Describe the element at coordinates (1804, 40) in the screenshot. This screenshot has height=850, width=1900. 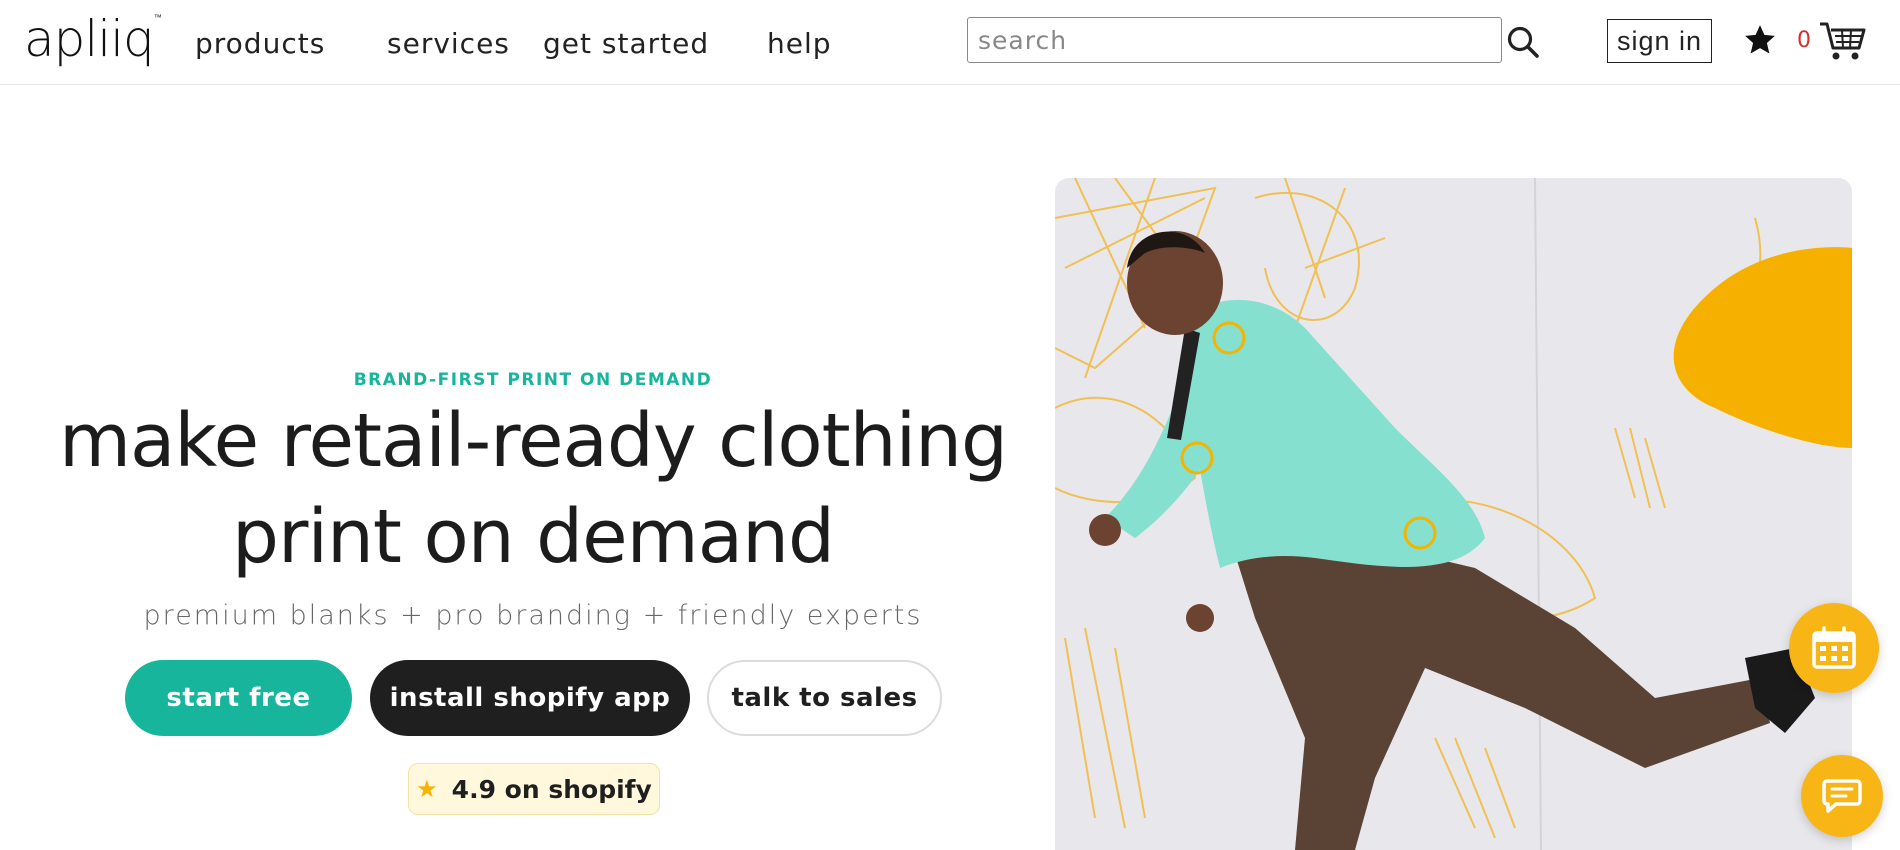
I see `cart-count: 0` at that location.